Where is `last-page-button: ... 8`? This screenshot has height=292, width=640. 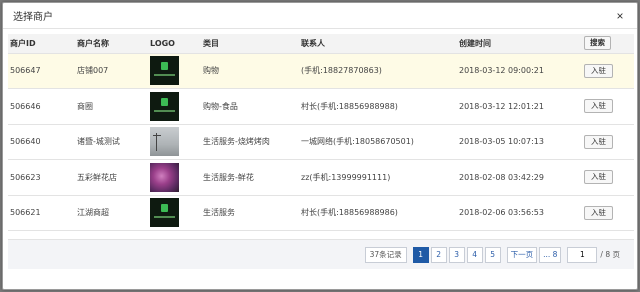
last-page-button: ... 8 is located at coordinates (550, 254).